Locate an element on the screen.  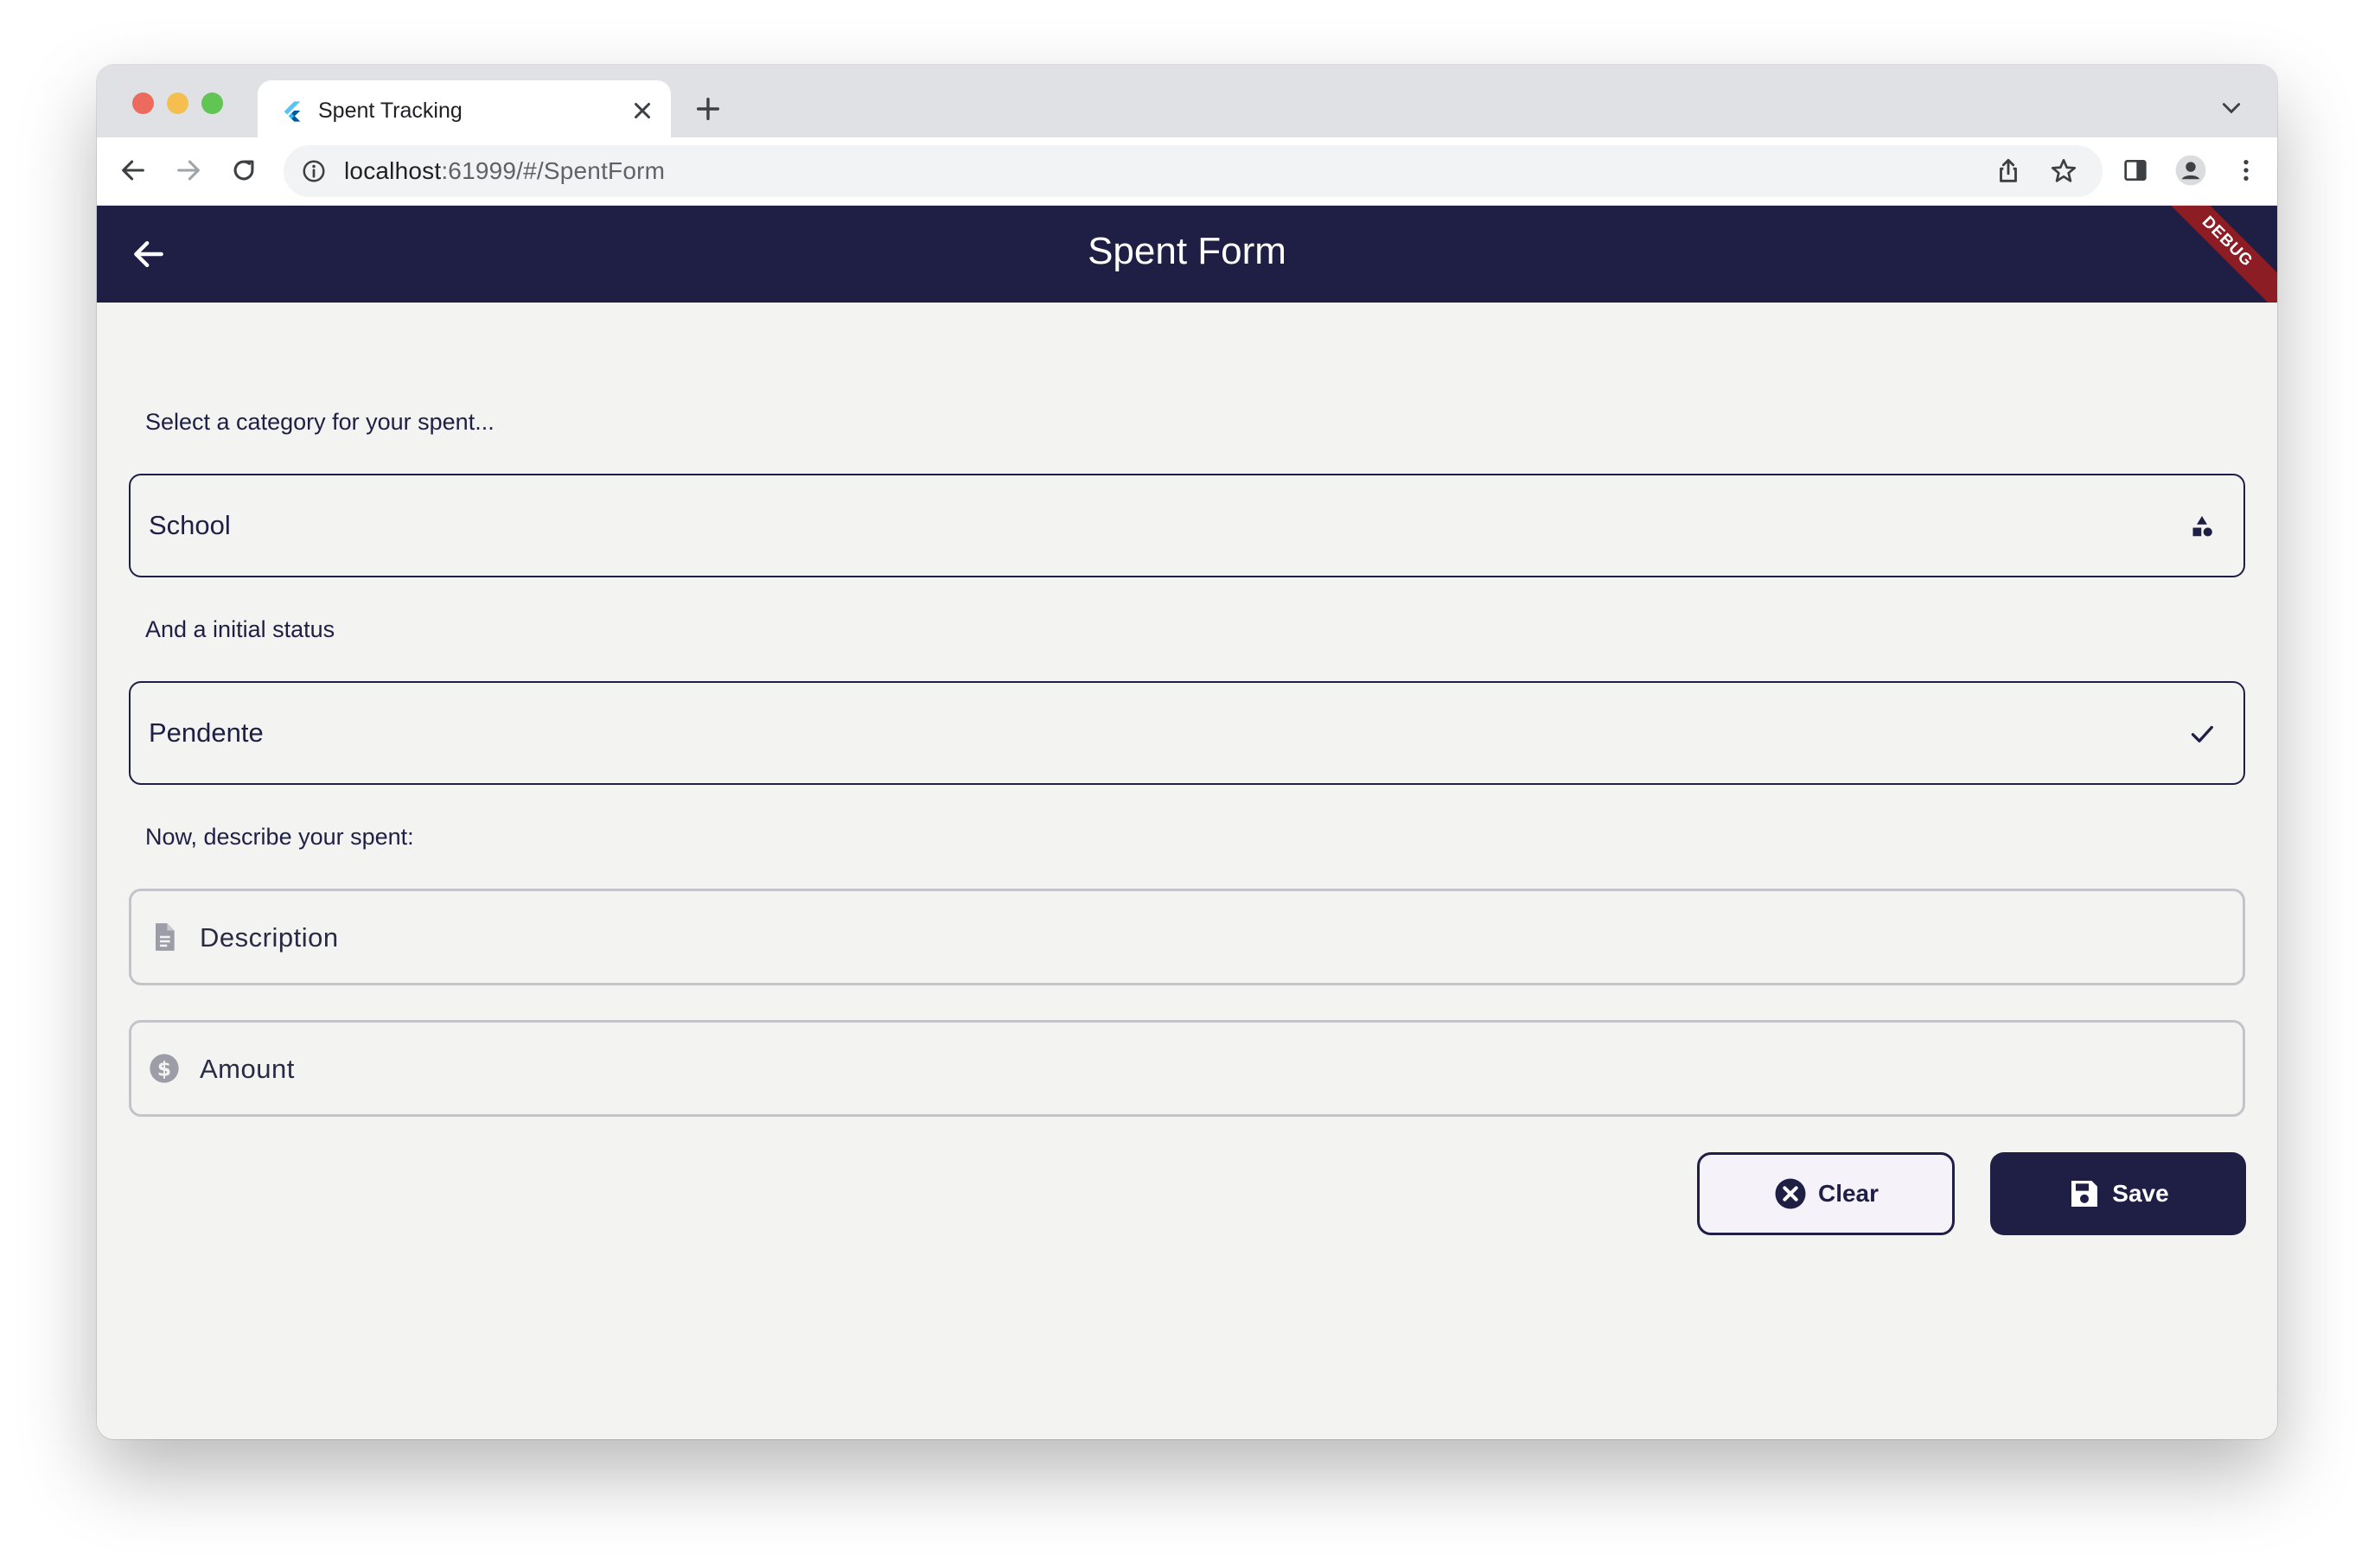
status-prompt: And a initial status is located at coordinates (240, 629).